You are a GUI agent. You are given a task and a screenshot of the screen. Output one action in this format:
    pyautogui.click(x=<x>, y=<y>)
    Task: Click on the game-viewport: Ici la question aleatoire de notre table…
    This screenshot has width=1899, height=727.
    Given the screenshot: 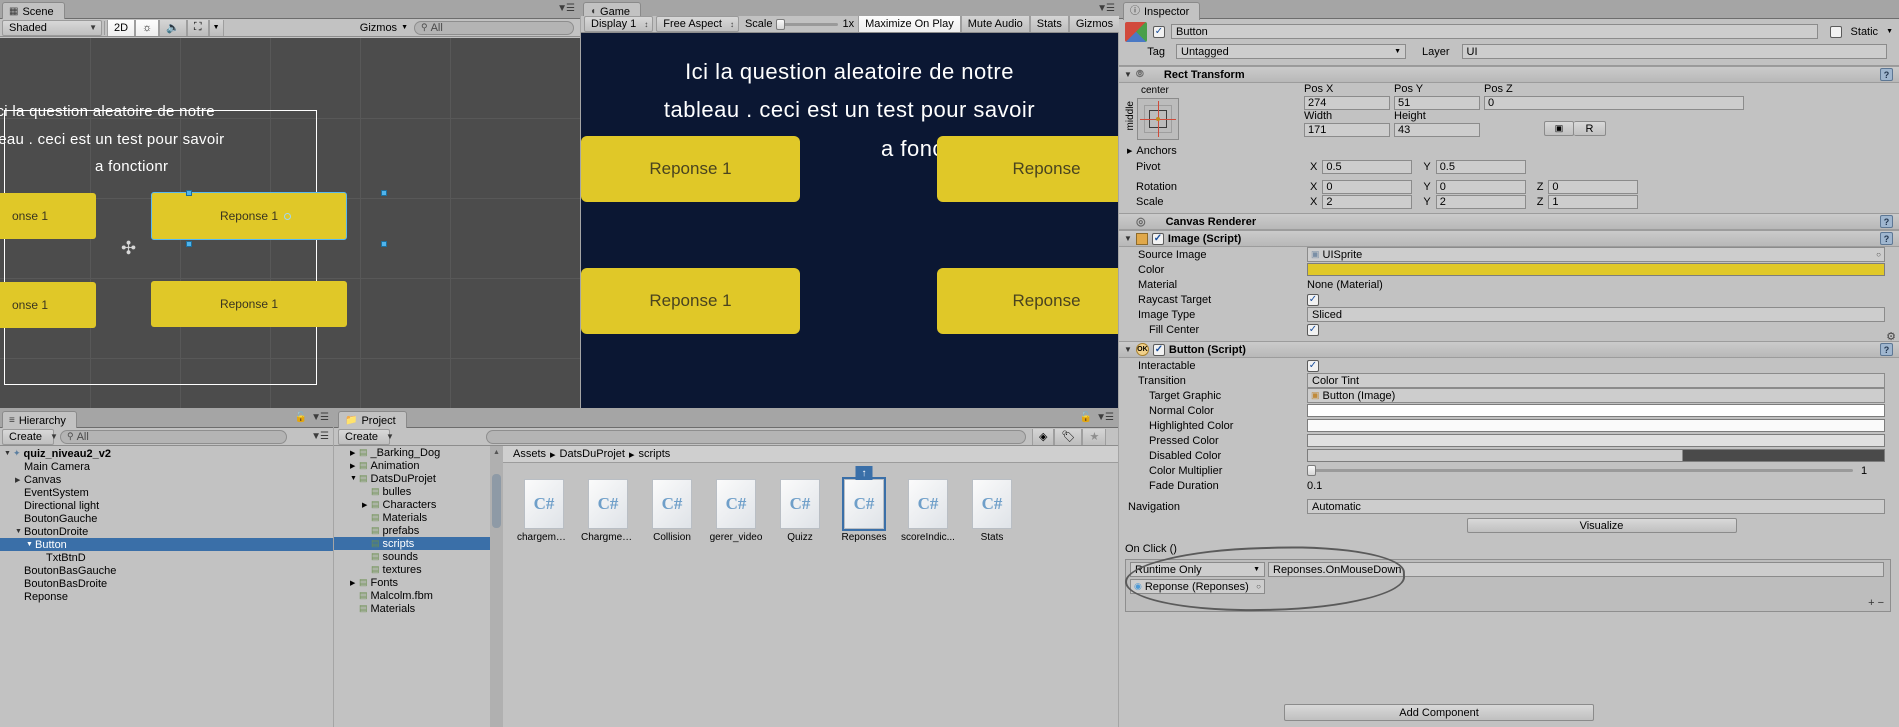 What is the action you would take?
    pyautogui.click(x=849, y=220)
    